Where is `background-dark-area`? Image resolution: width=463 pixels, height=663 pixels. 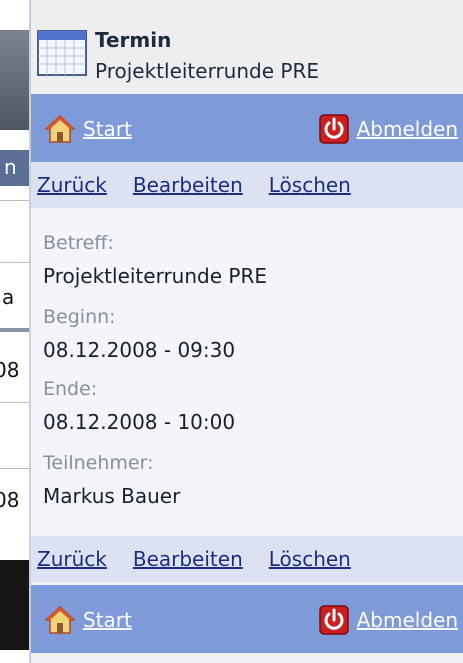 background-dark-area is located at coordinates (14, 605).